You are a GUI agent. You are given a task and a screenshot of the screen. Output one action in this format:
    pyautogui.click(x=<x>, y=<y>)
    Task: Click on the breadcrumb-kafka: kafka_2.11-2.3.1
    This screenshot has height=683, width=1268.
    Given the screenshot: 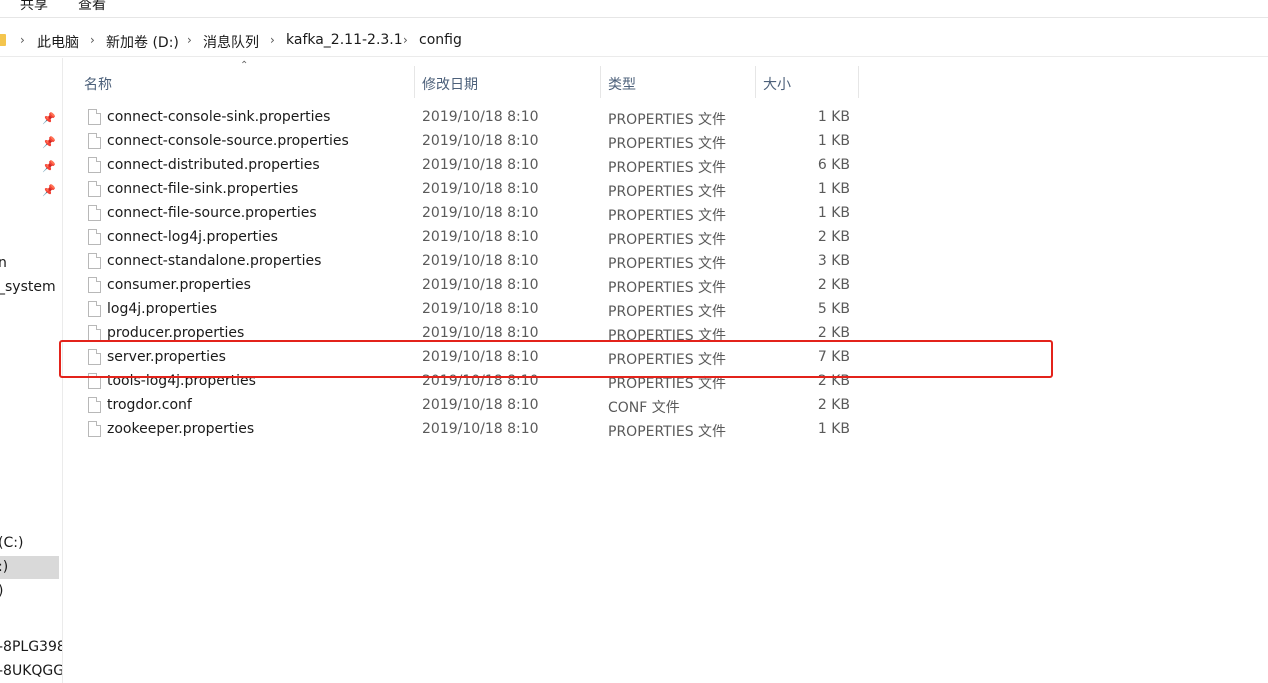 What is the action you would take?
    pyautogui.click(x=344, y=40)
    